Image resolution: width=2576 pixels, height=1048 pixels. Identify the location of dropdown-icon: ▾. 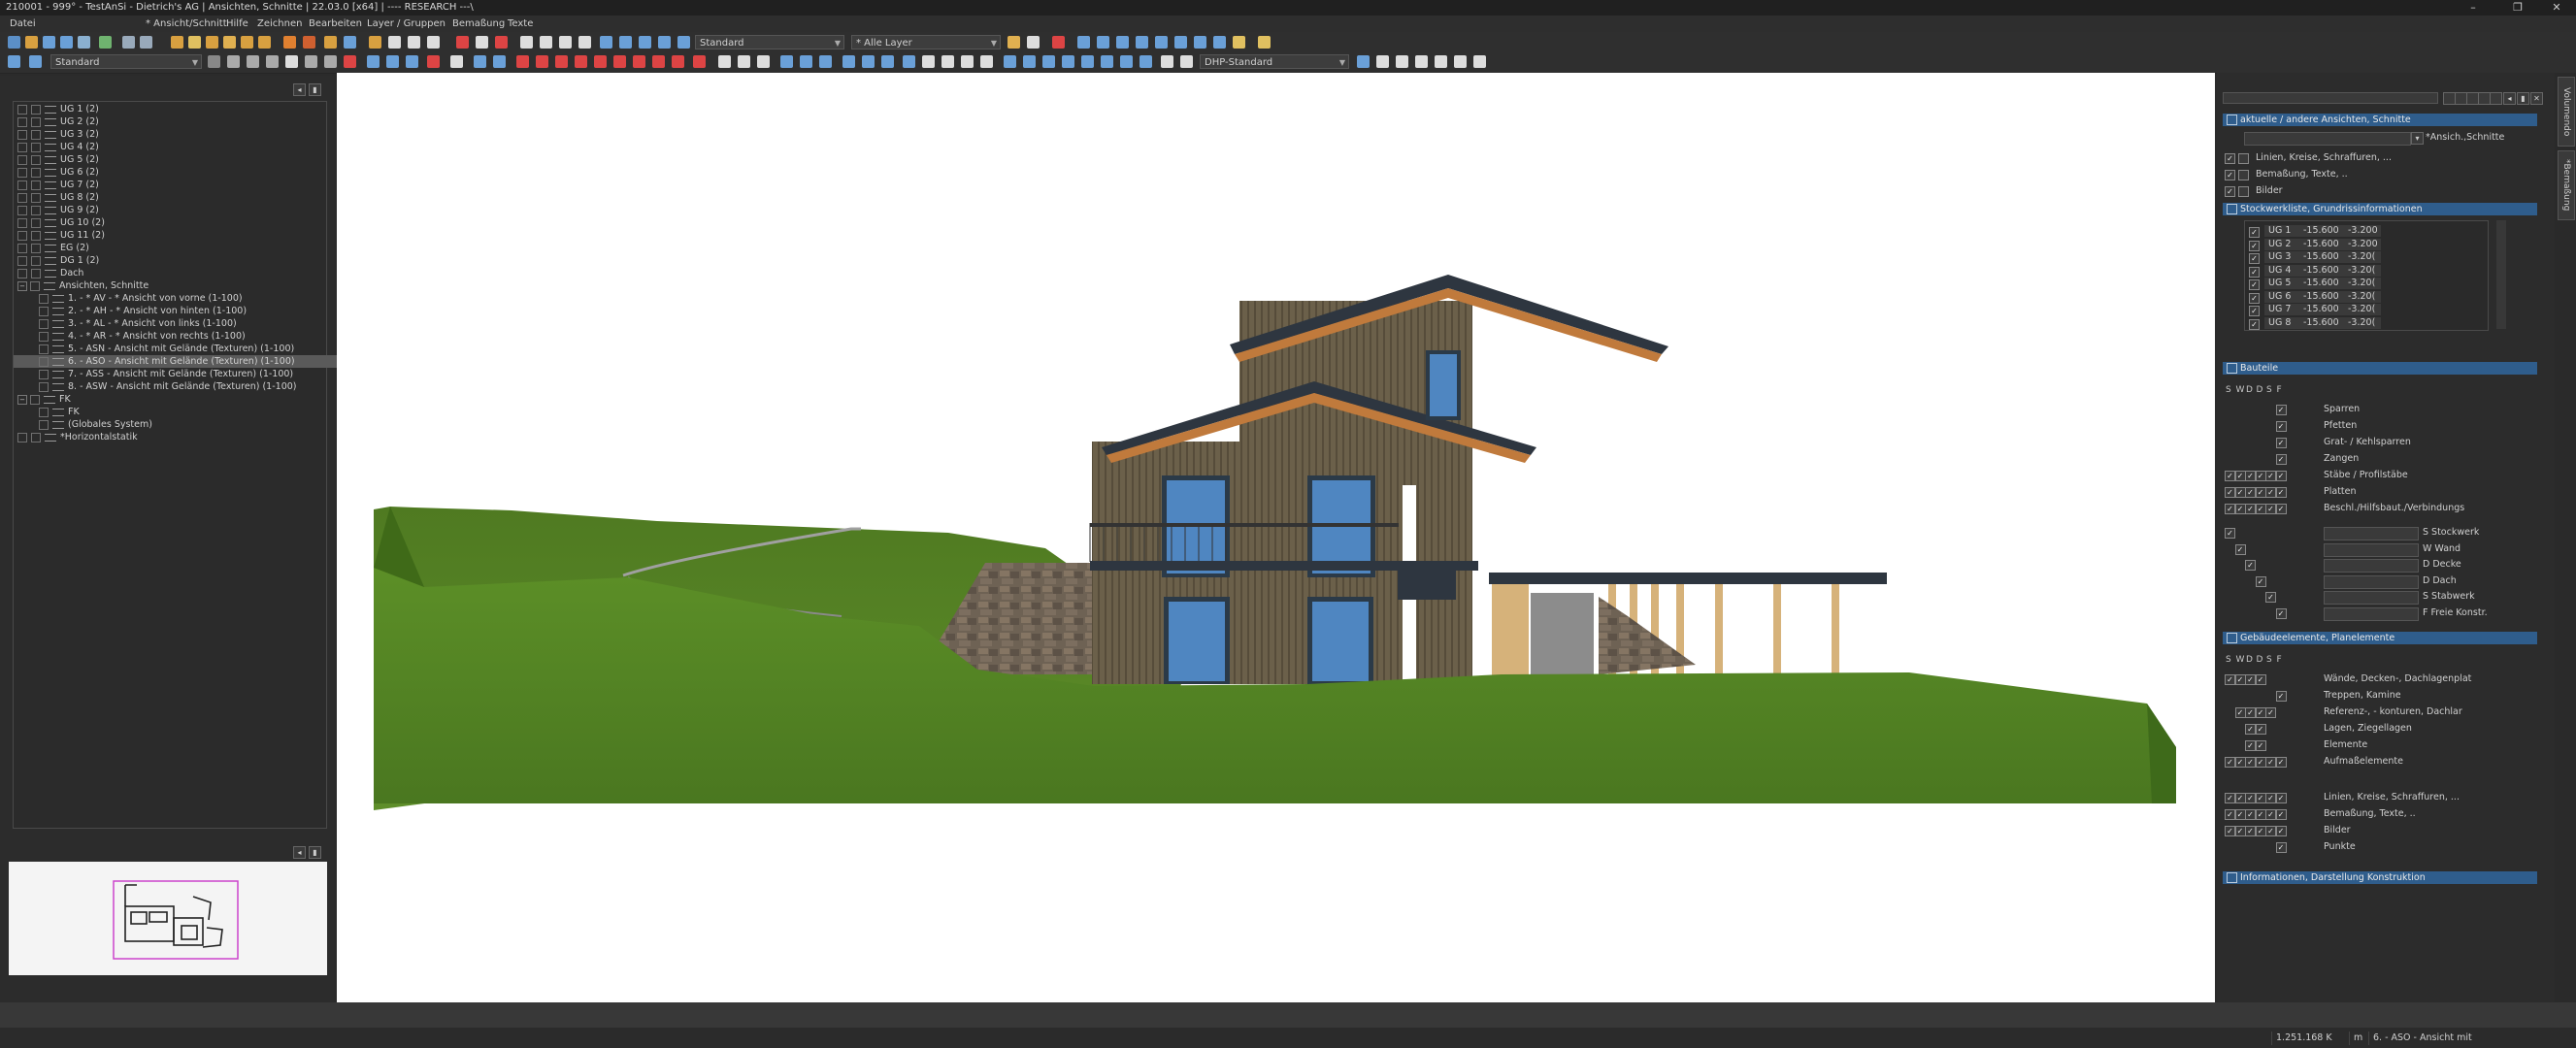
(2417, 138).